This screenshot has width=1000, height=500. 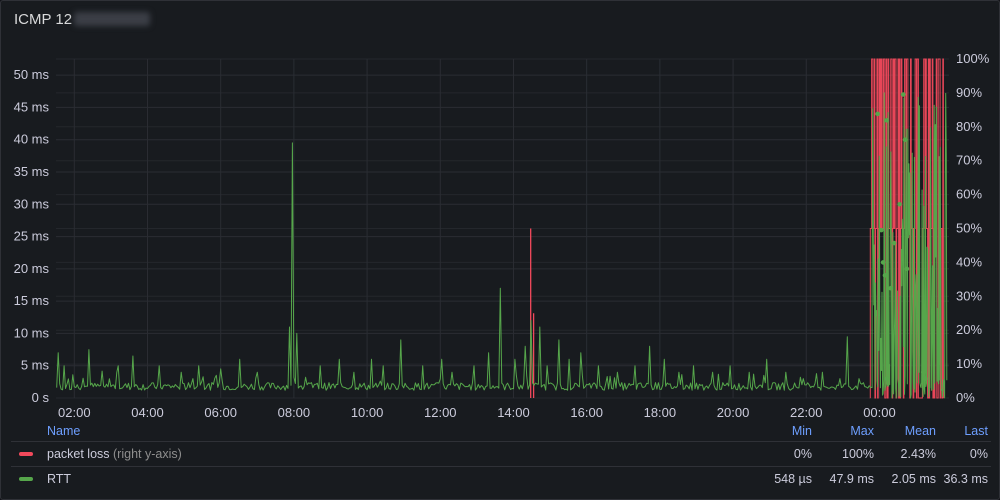 I want to click on y-left-tick-label: 20 ms, so click(x=32, y=268).